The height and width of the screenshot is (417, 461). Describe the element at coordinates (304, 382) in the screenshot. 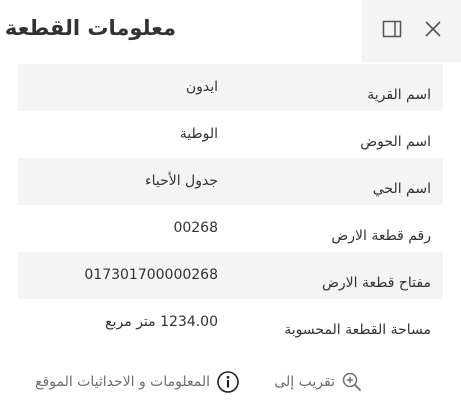

I see `zoom-to-label: تقريب إلى` at that location.